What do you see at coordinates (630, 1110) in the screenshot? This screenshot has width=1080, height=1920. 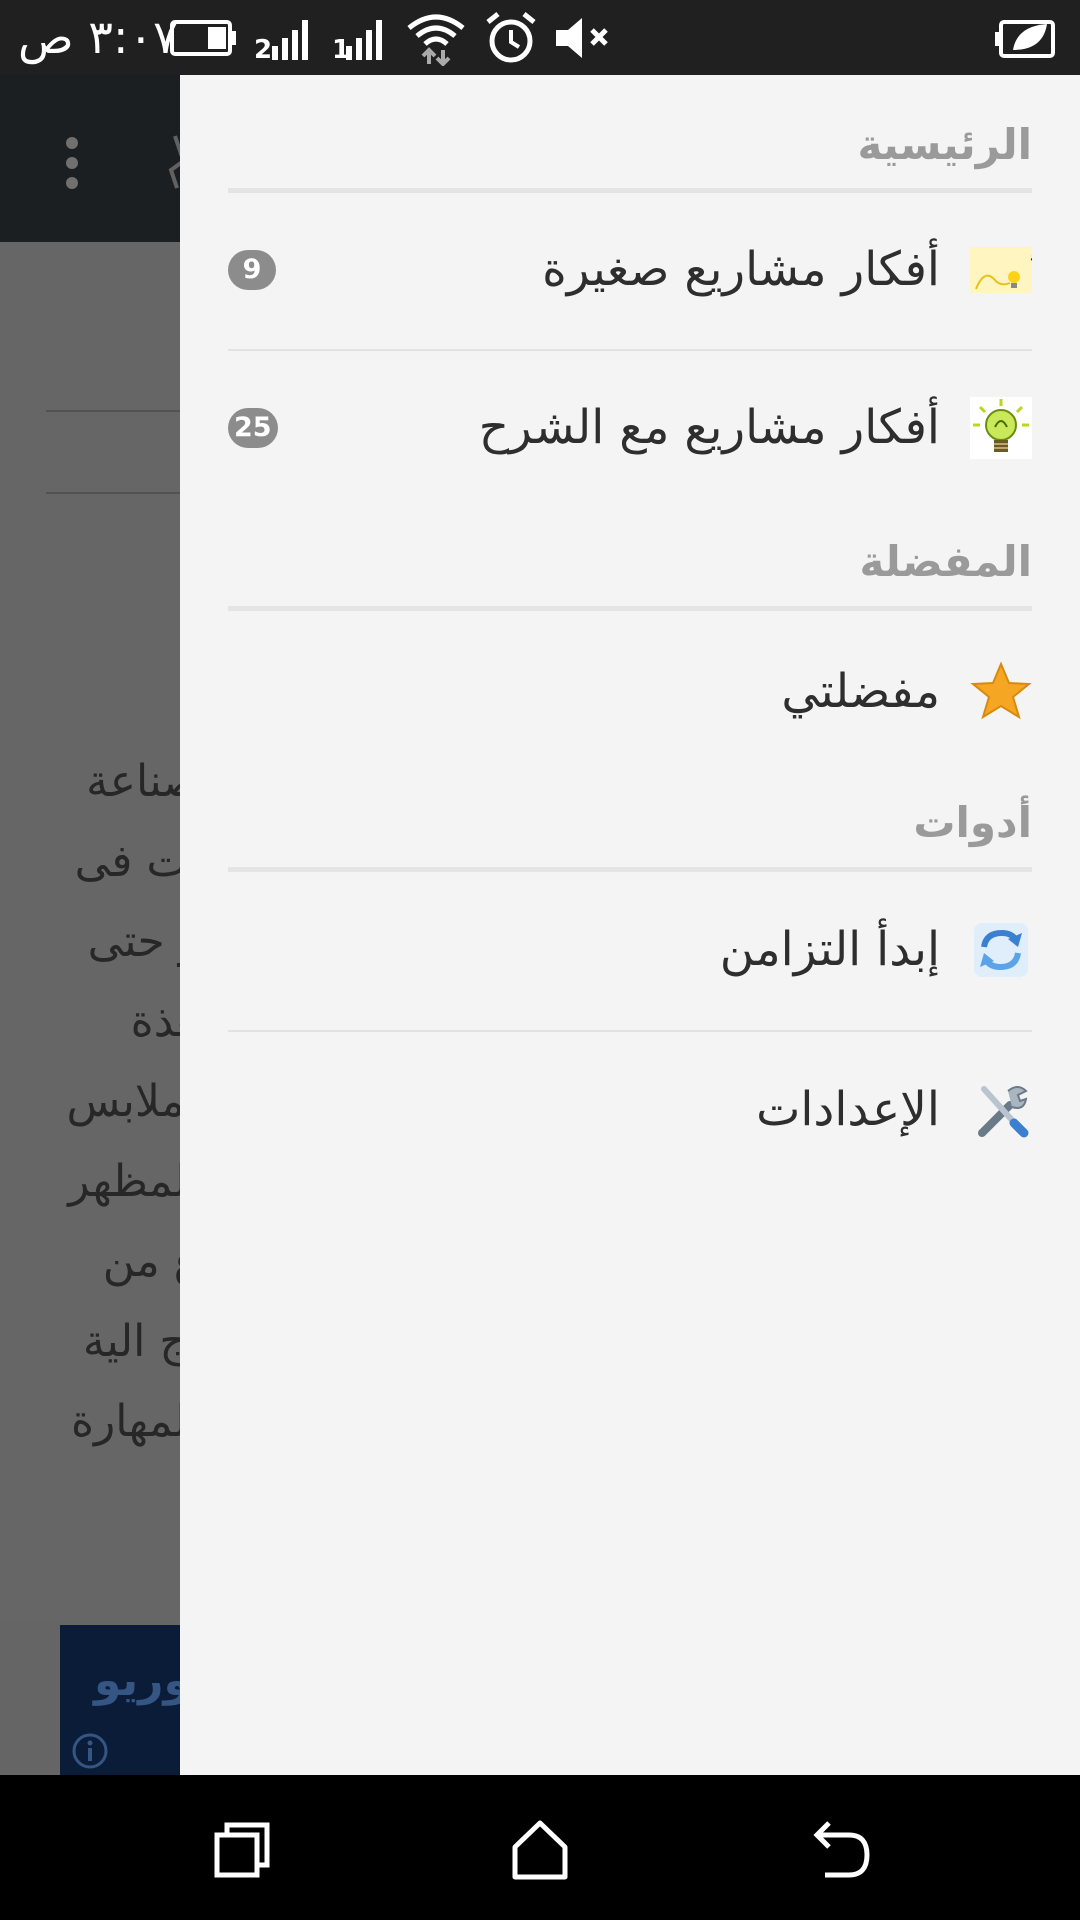 I see `drawer-item-settings: الإعدادات` at bounding box center [630, 1110].